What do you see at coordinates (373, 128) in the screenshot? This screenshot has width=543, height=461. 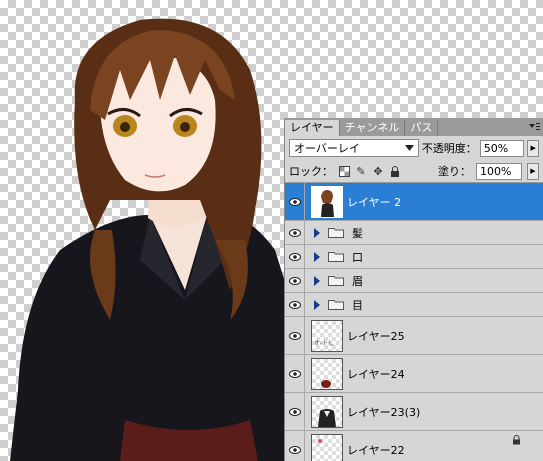 I see `tab-channels: チャンネル` at bounding box center [373, 128].